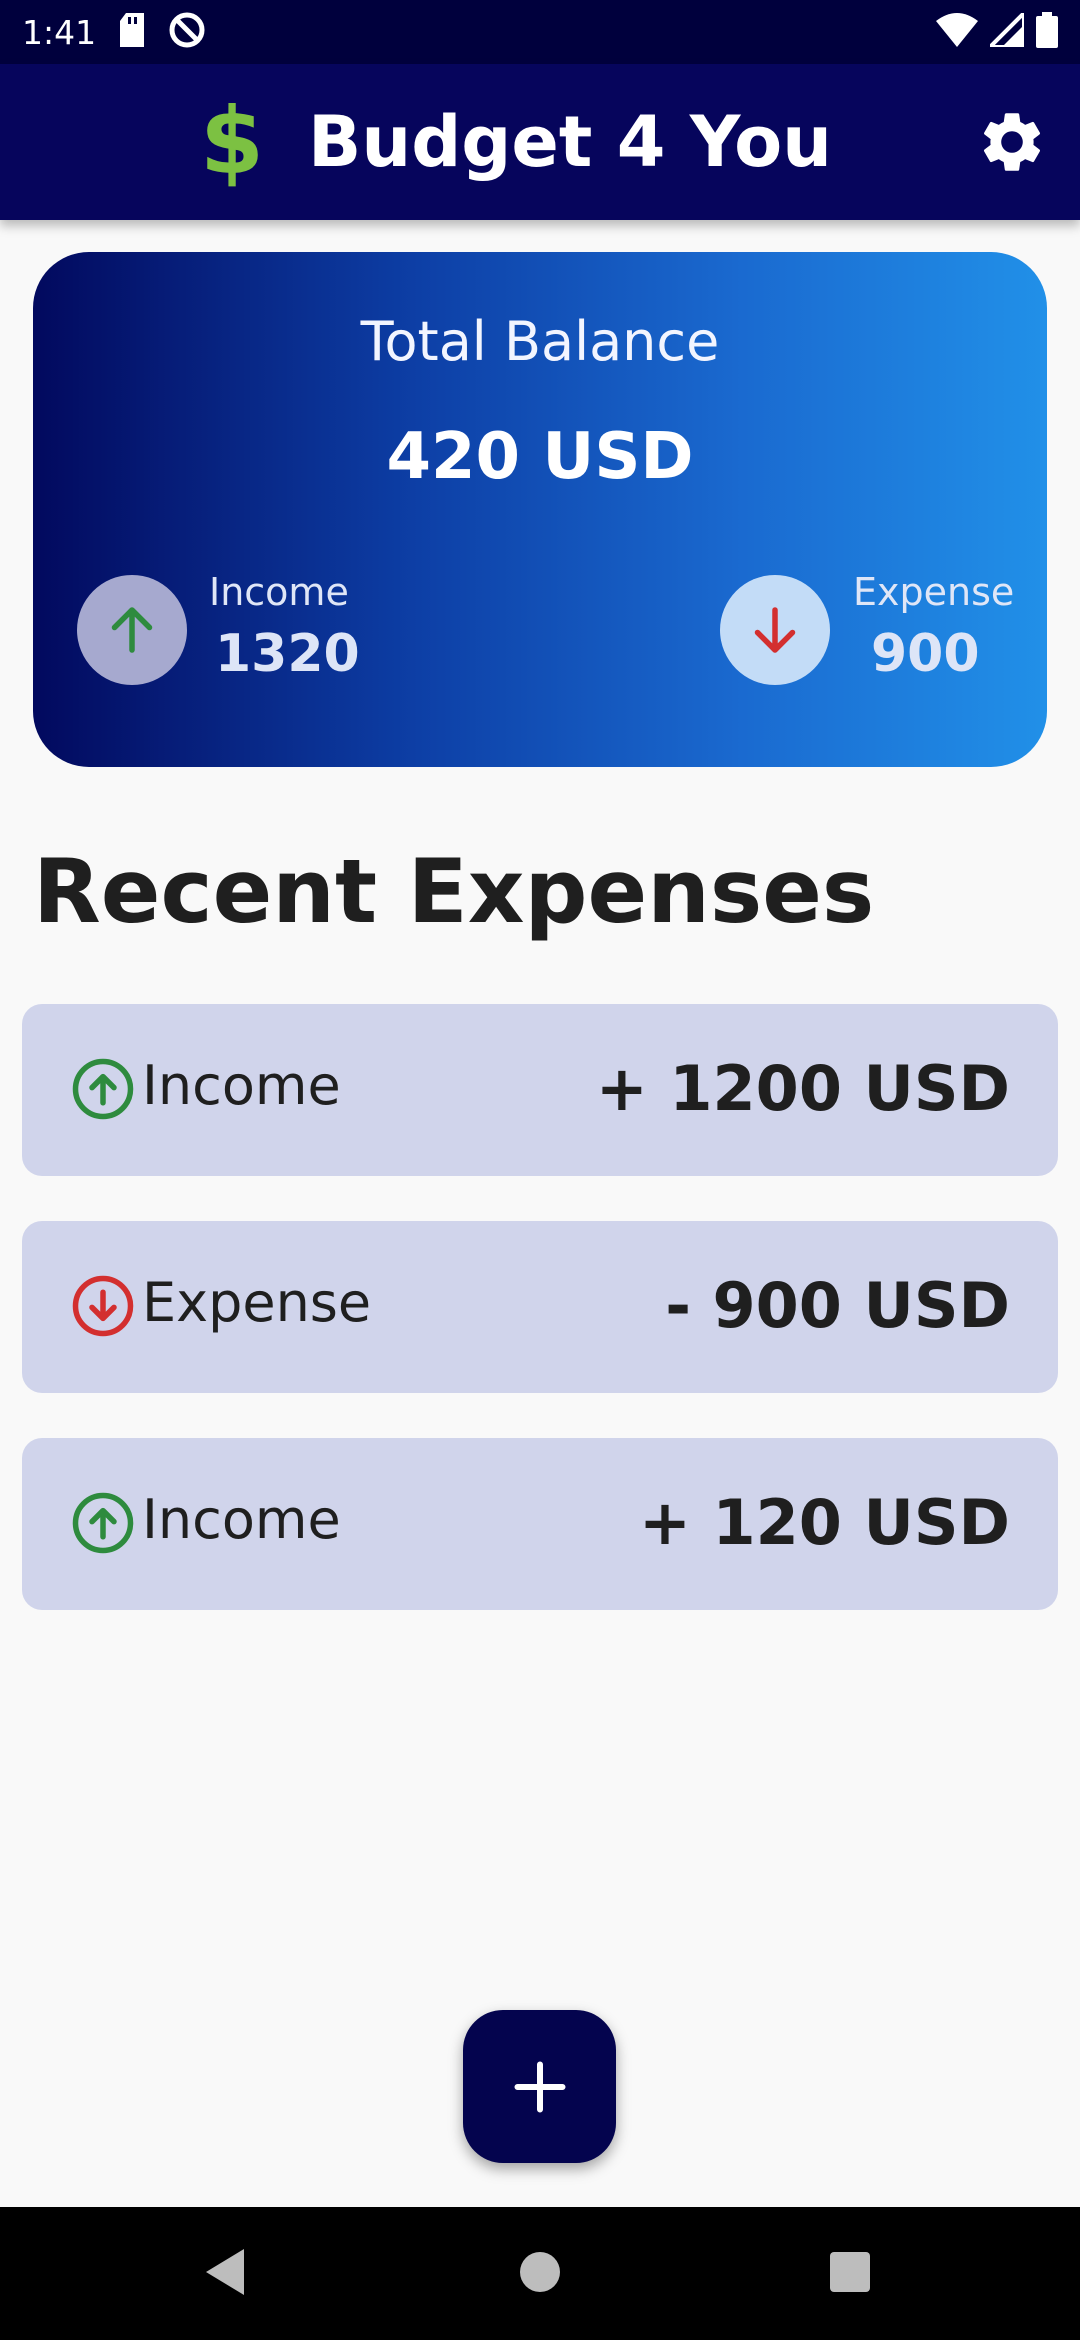 Image resolution: width=1080 pixels, height=2340 pixels. I want to click on back-button, so click(225, 2272).